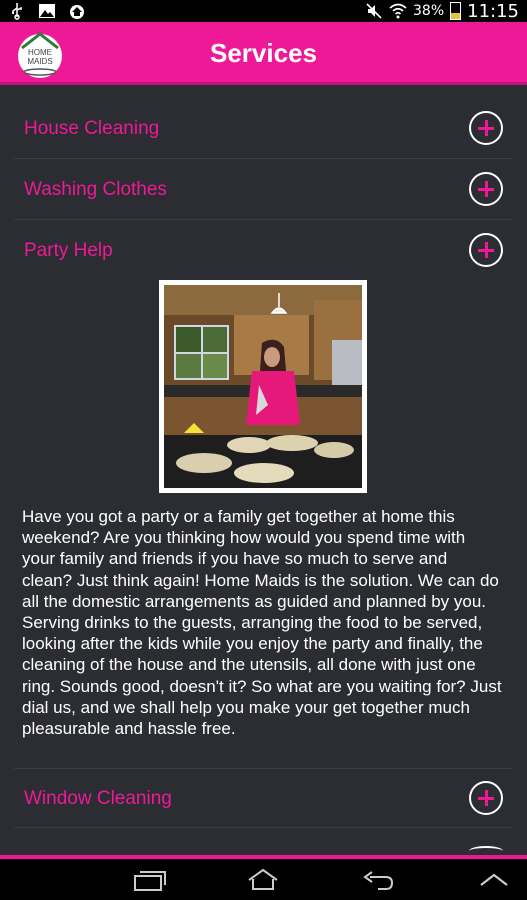  Describe the element at coordinates (263, 11) in the screenshot. I see `status-bar: 38% 11:15` at that location.